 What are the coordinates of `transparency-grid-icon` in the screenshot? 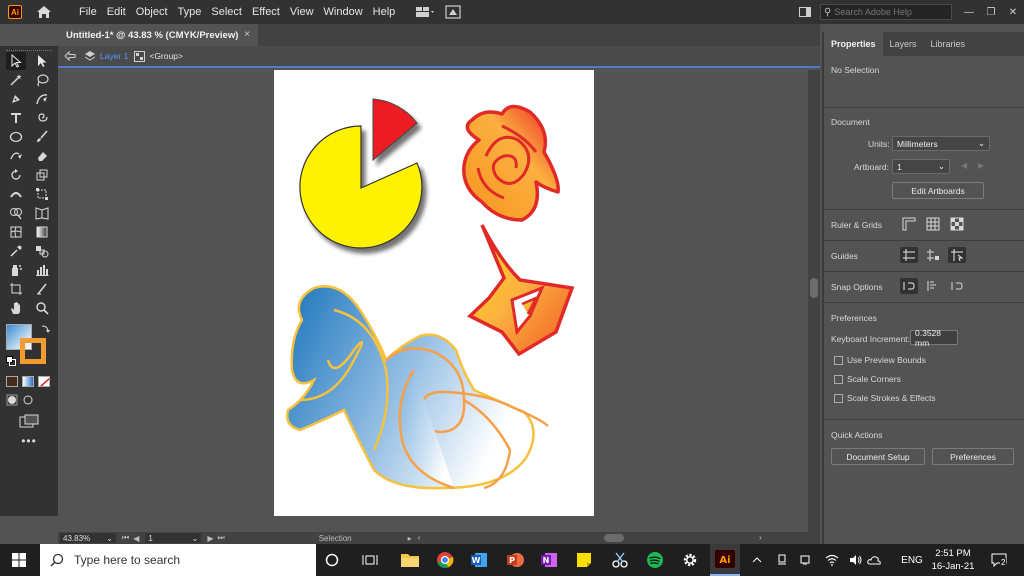 It's located at (957, 224).